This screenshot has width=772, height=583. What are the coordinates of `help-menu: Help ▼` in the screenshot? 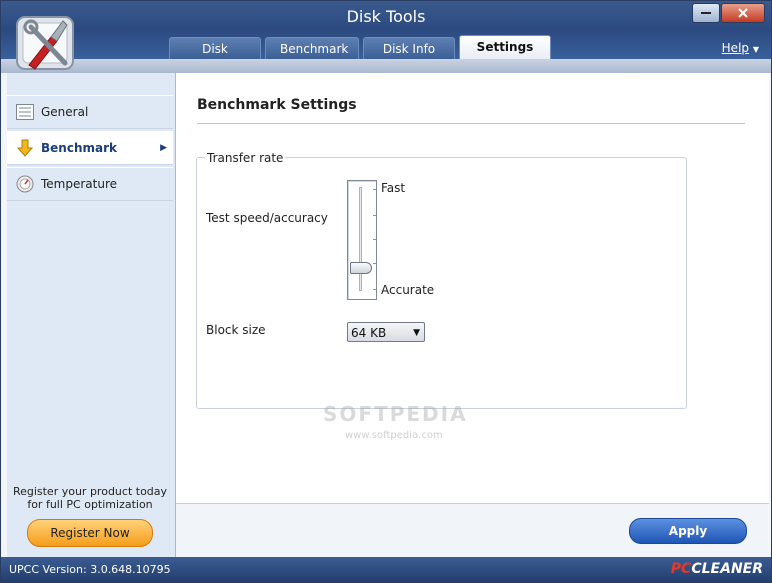 It's located at (740, 48).